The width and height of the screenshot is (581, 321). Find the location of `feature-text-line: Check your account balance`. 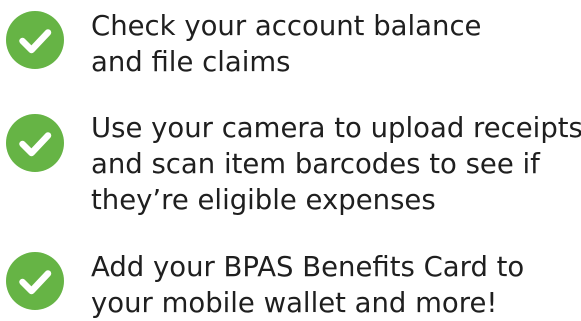

feature-text-line: Check your account balance is located at coordinates (286, 26).